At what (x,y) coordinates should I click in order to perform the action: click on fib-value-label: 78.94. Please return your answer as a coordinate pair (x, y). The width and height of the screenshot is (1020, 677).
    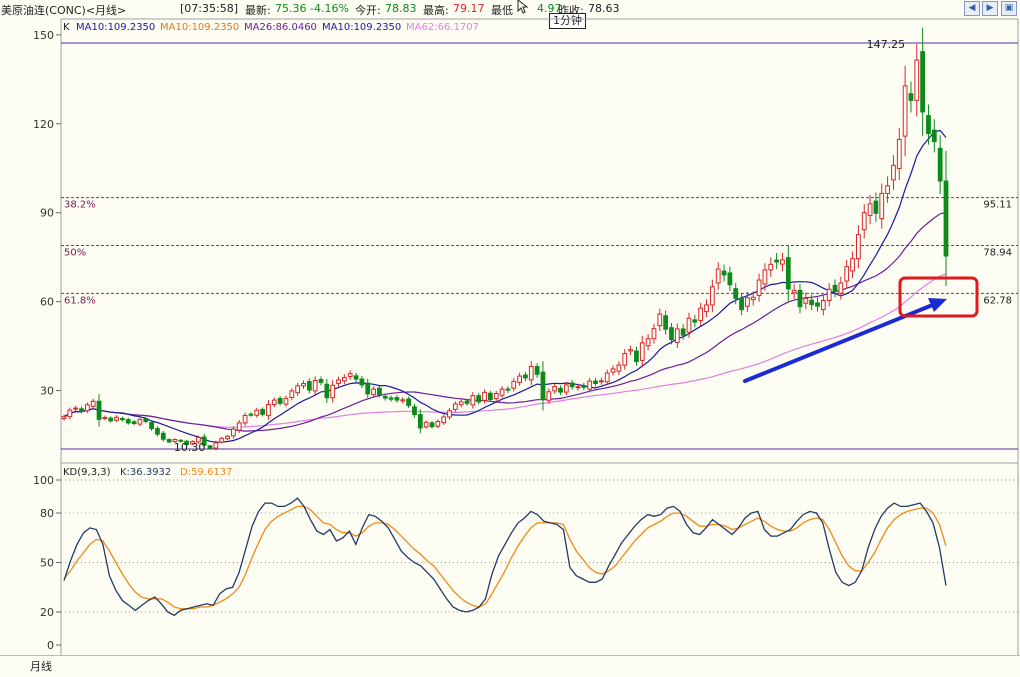
    Looking at the image, I should click on (997, 253).